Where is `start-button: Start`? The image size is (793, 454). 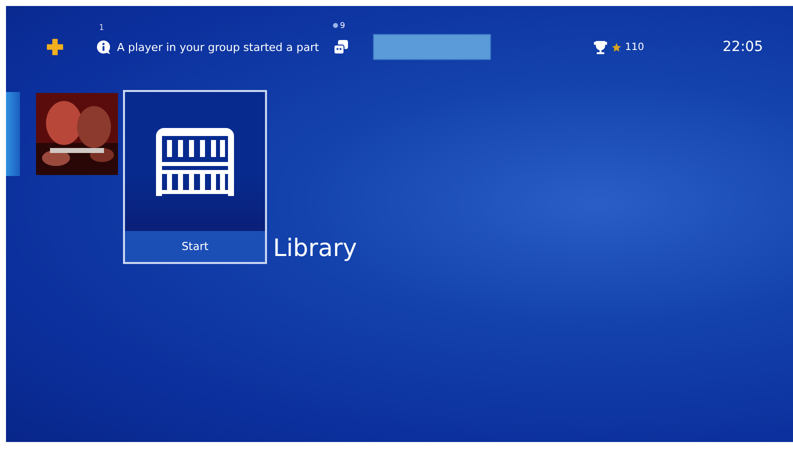 start-button: Start is located at coordinates (195, 246).